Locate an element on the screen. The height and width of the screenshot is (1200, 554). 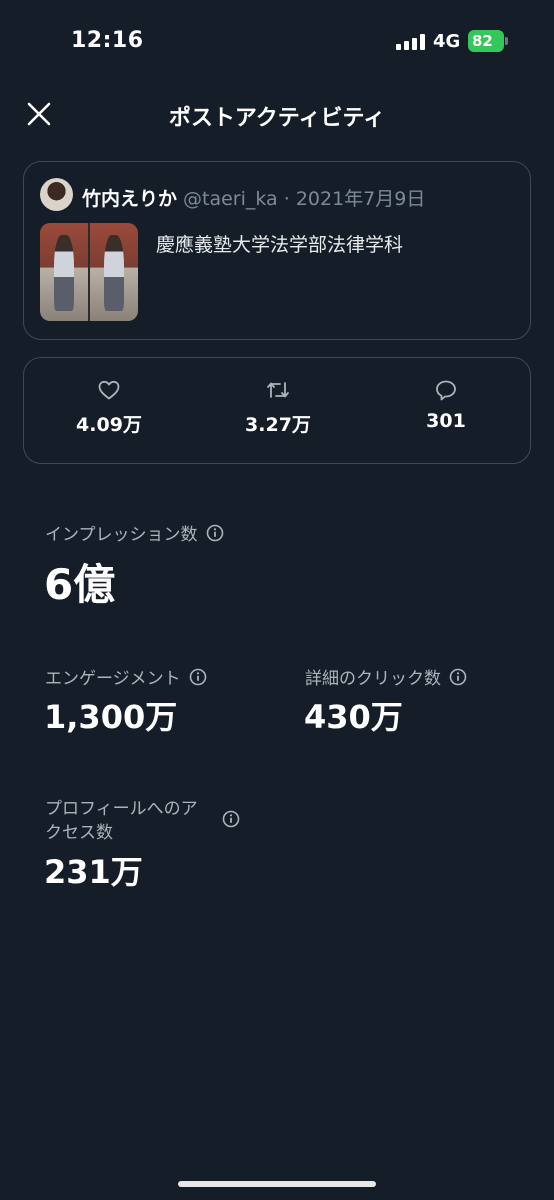
post-preview-card: 竹内えりか @taeri_ka · 2021年7月9日 慶應義塾大学法学部法律学科 is located at coordinates (277, 250).